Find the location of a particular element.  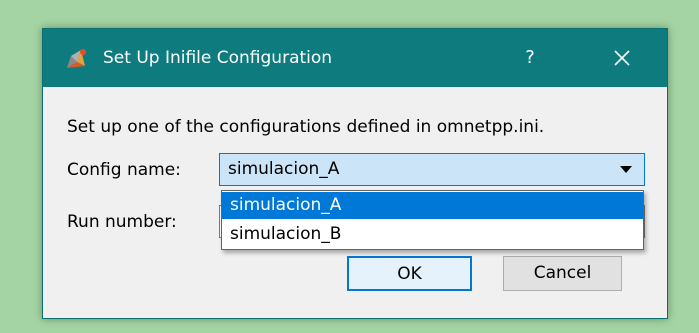

run-number-label: Run number: is located at coordinates (122, 222).